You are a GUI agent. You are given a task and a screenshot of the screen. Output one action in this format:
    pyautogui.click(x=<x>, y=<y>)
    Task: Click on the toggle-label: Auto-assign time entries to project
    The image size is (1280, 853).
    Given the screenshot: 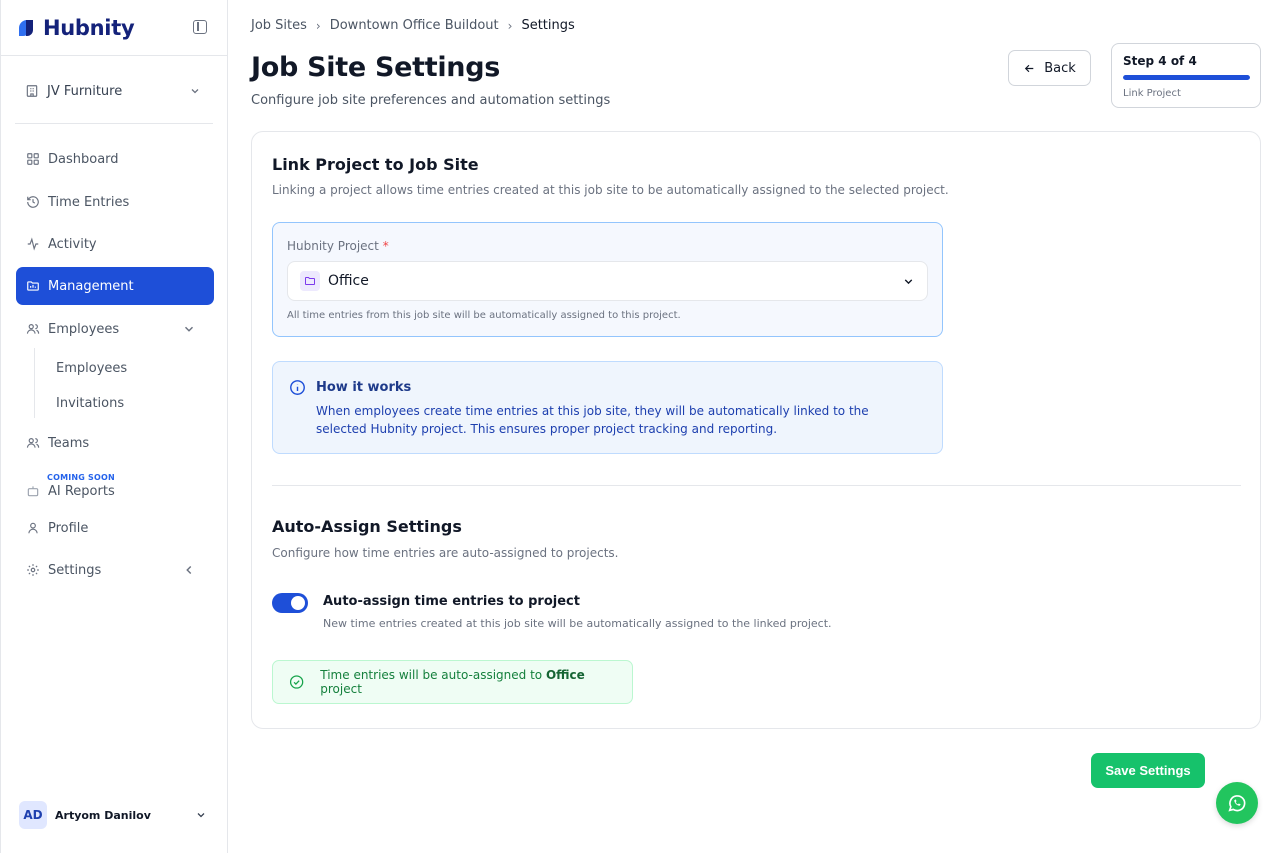 What is the action you would take?
    pyautogui.click(x=451, y=601)
    